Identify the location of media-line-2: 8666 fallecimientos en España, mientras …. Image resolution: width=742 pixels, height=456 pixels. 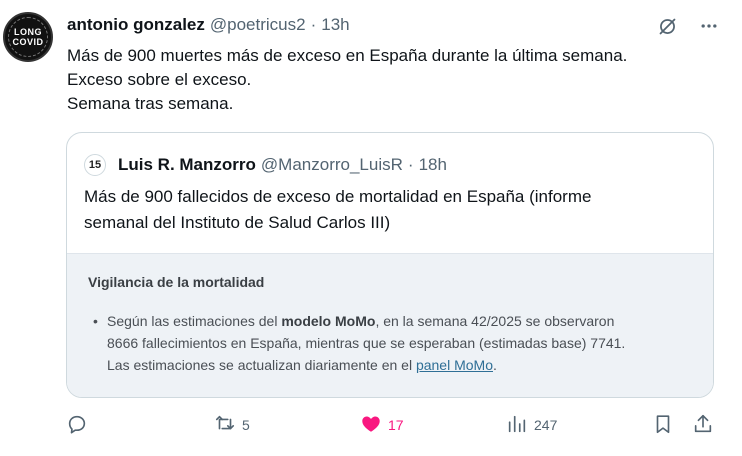
(366, 343).